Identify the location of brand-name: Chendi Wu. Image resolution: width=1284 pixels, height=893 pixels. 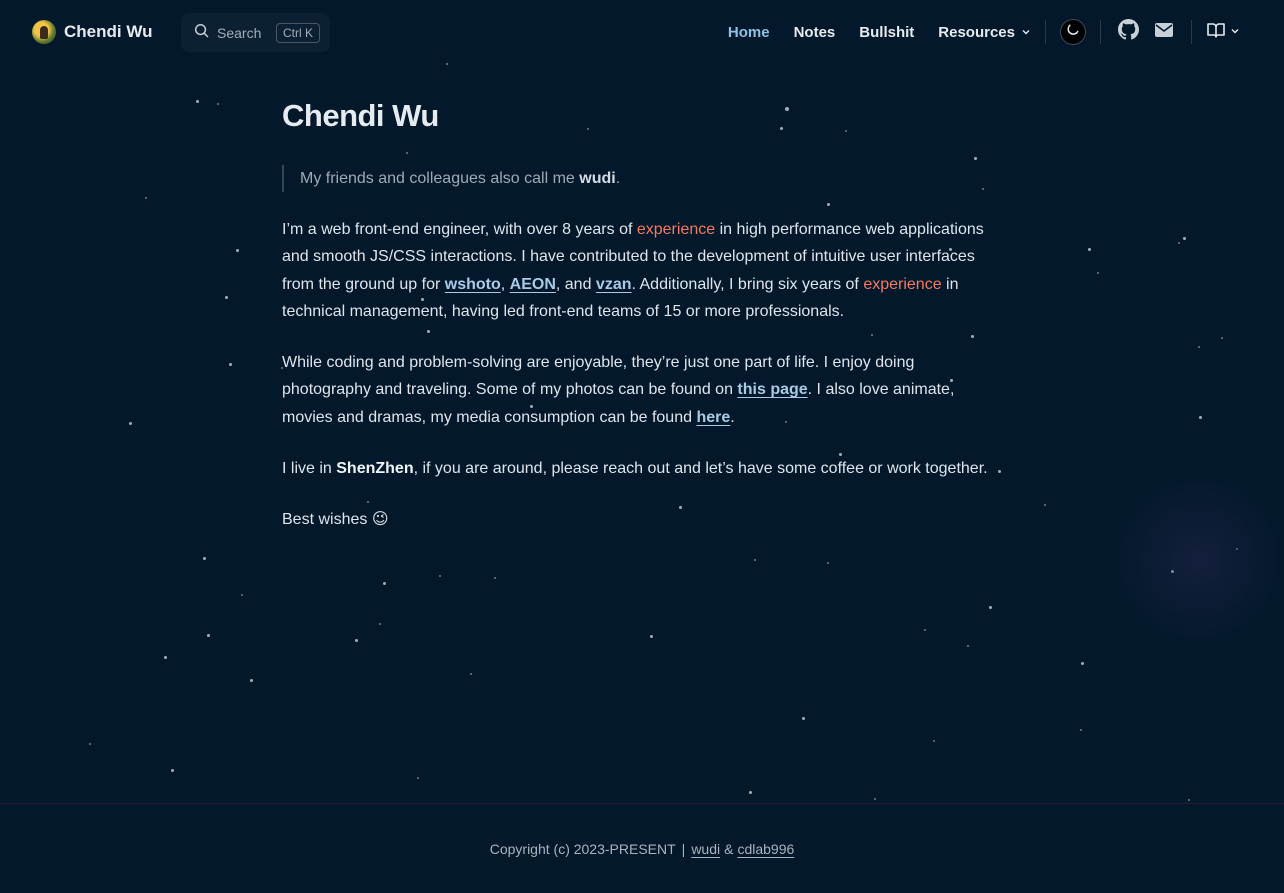
(108, 31).